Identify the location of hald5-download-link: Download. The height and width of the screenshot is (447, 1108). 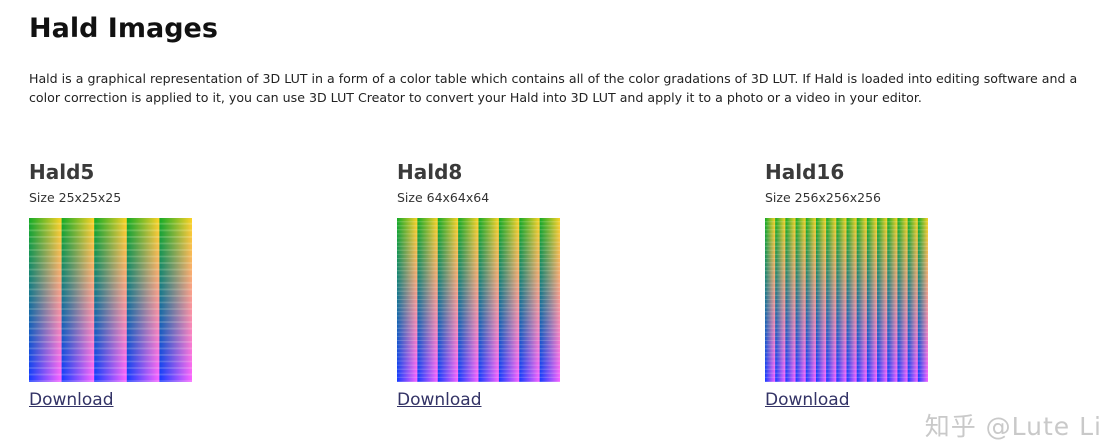
(71, 400).